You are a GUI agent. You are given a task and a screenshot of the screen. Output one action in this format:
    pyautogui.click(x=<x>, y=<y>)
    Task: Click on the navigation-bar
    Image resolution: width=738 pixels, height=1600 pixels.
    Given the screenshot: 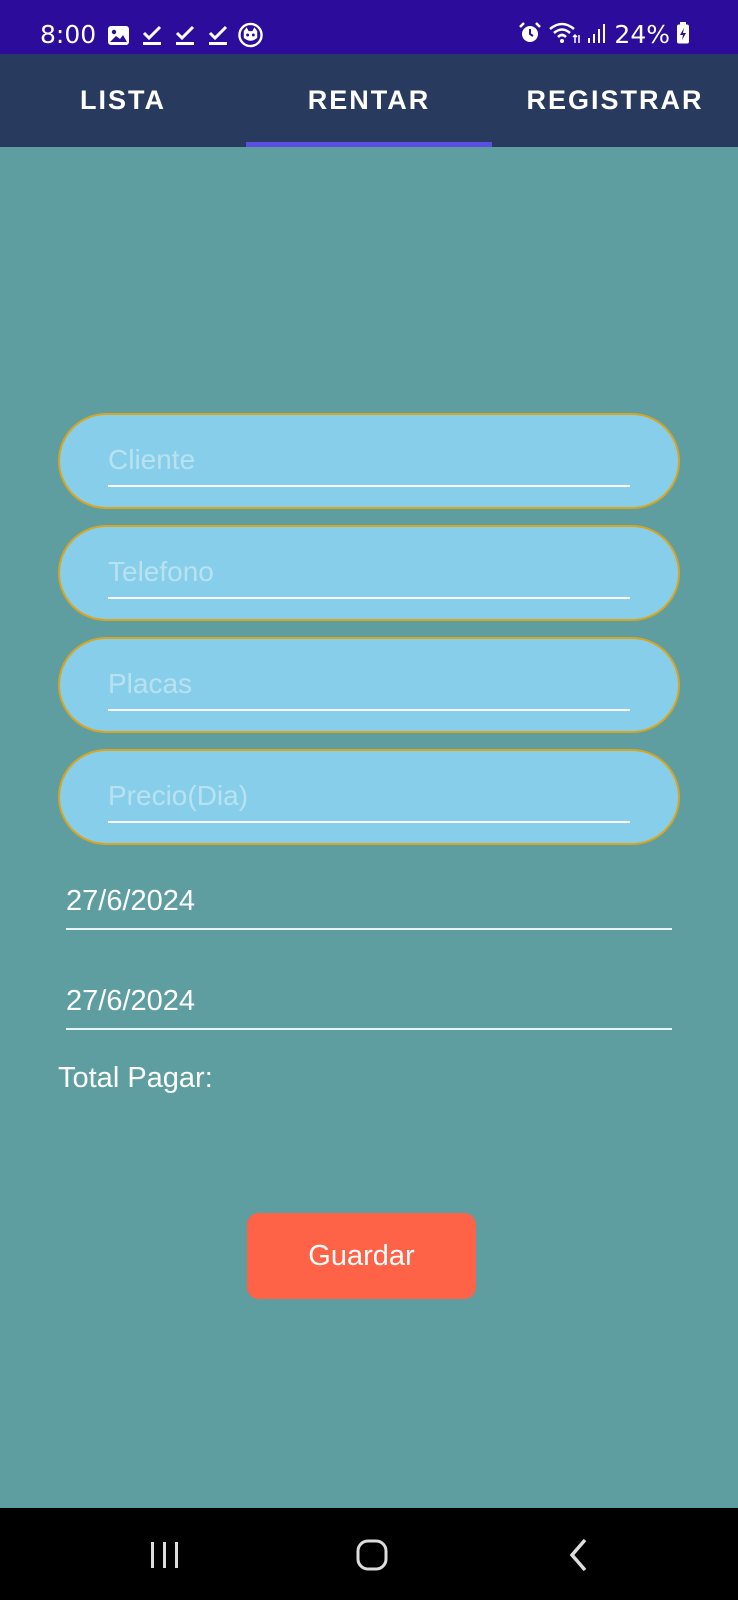 What is the action you would take?
    pyautogui.click(x=369, y=1554)
    